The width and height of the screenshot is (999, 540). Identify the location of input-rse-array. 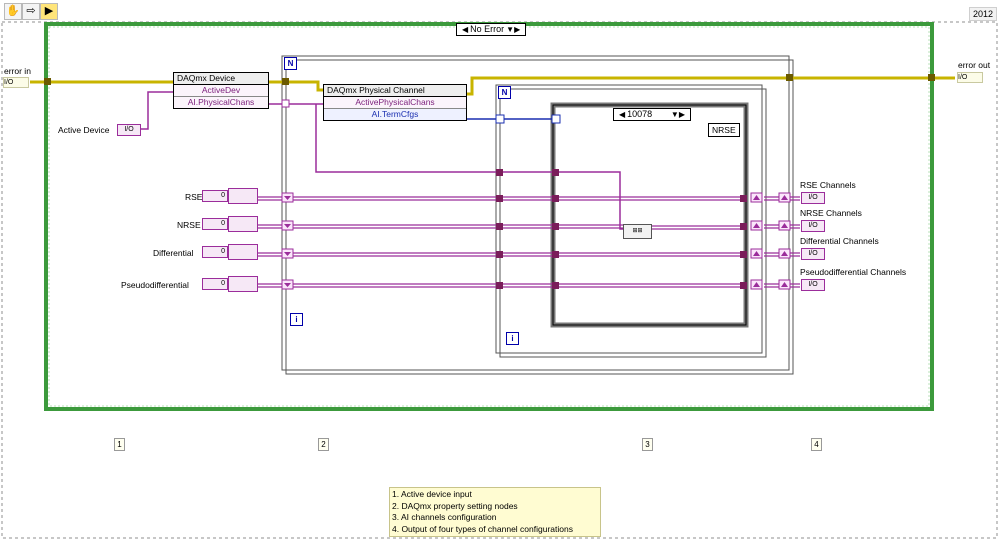
(243, 196).